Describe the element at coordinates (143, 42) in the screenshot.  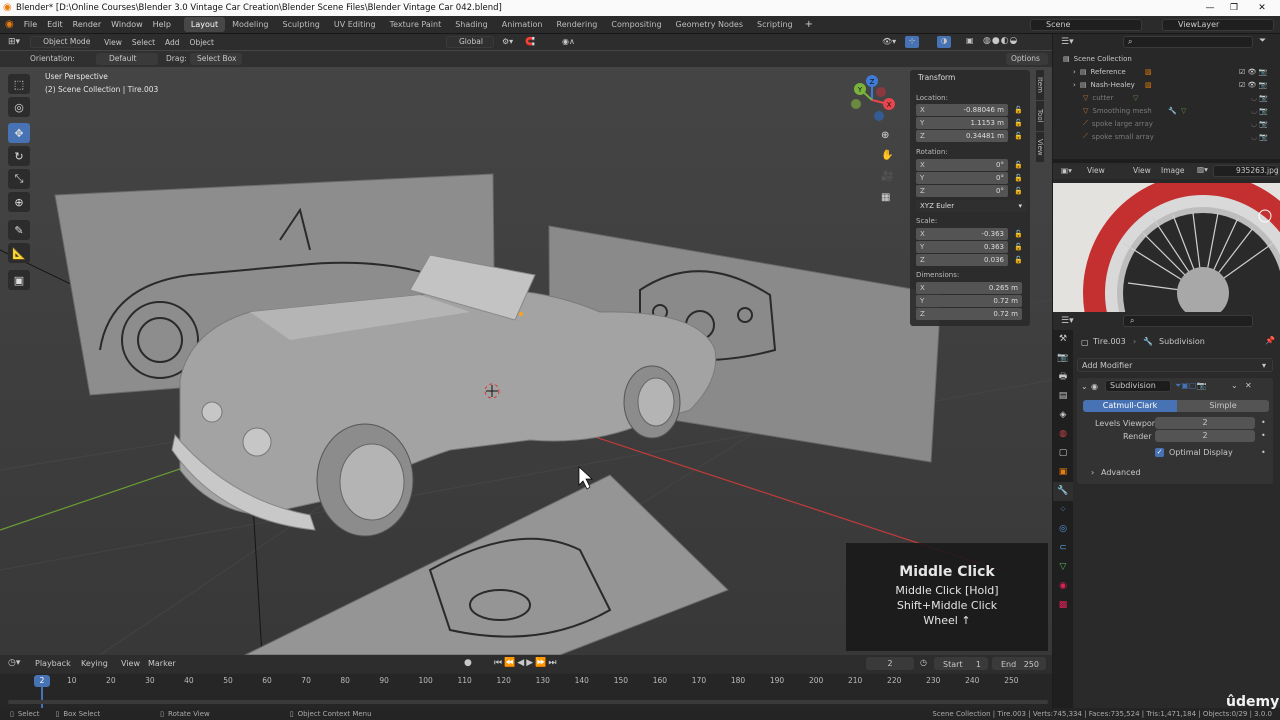
I see `vp-menu-select: Select` at that location.